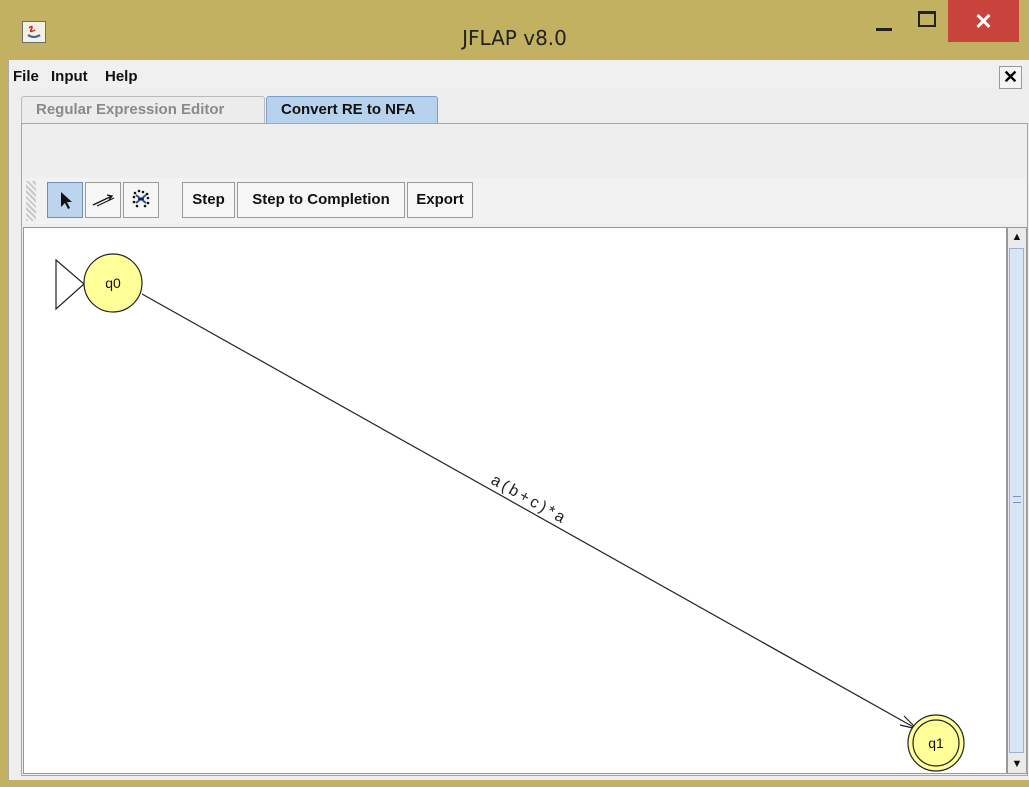 This screenshot has height=787, width=1029. What do you see at coordinates (70, 284) in the screenshot?
I see `initial-state-arrow-icon` at bounding box center [70, 284].